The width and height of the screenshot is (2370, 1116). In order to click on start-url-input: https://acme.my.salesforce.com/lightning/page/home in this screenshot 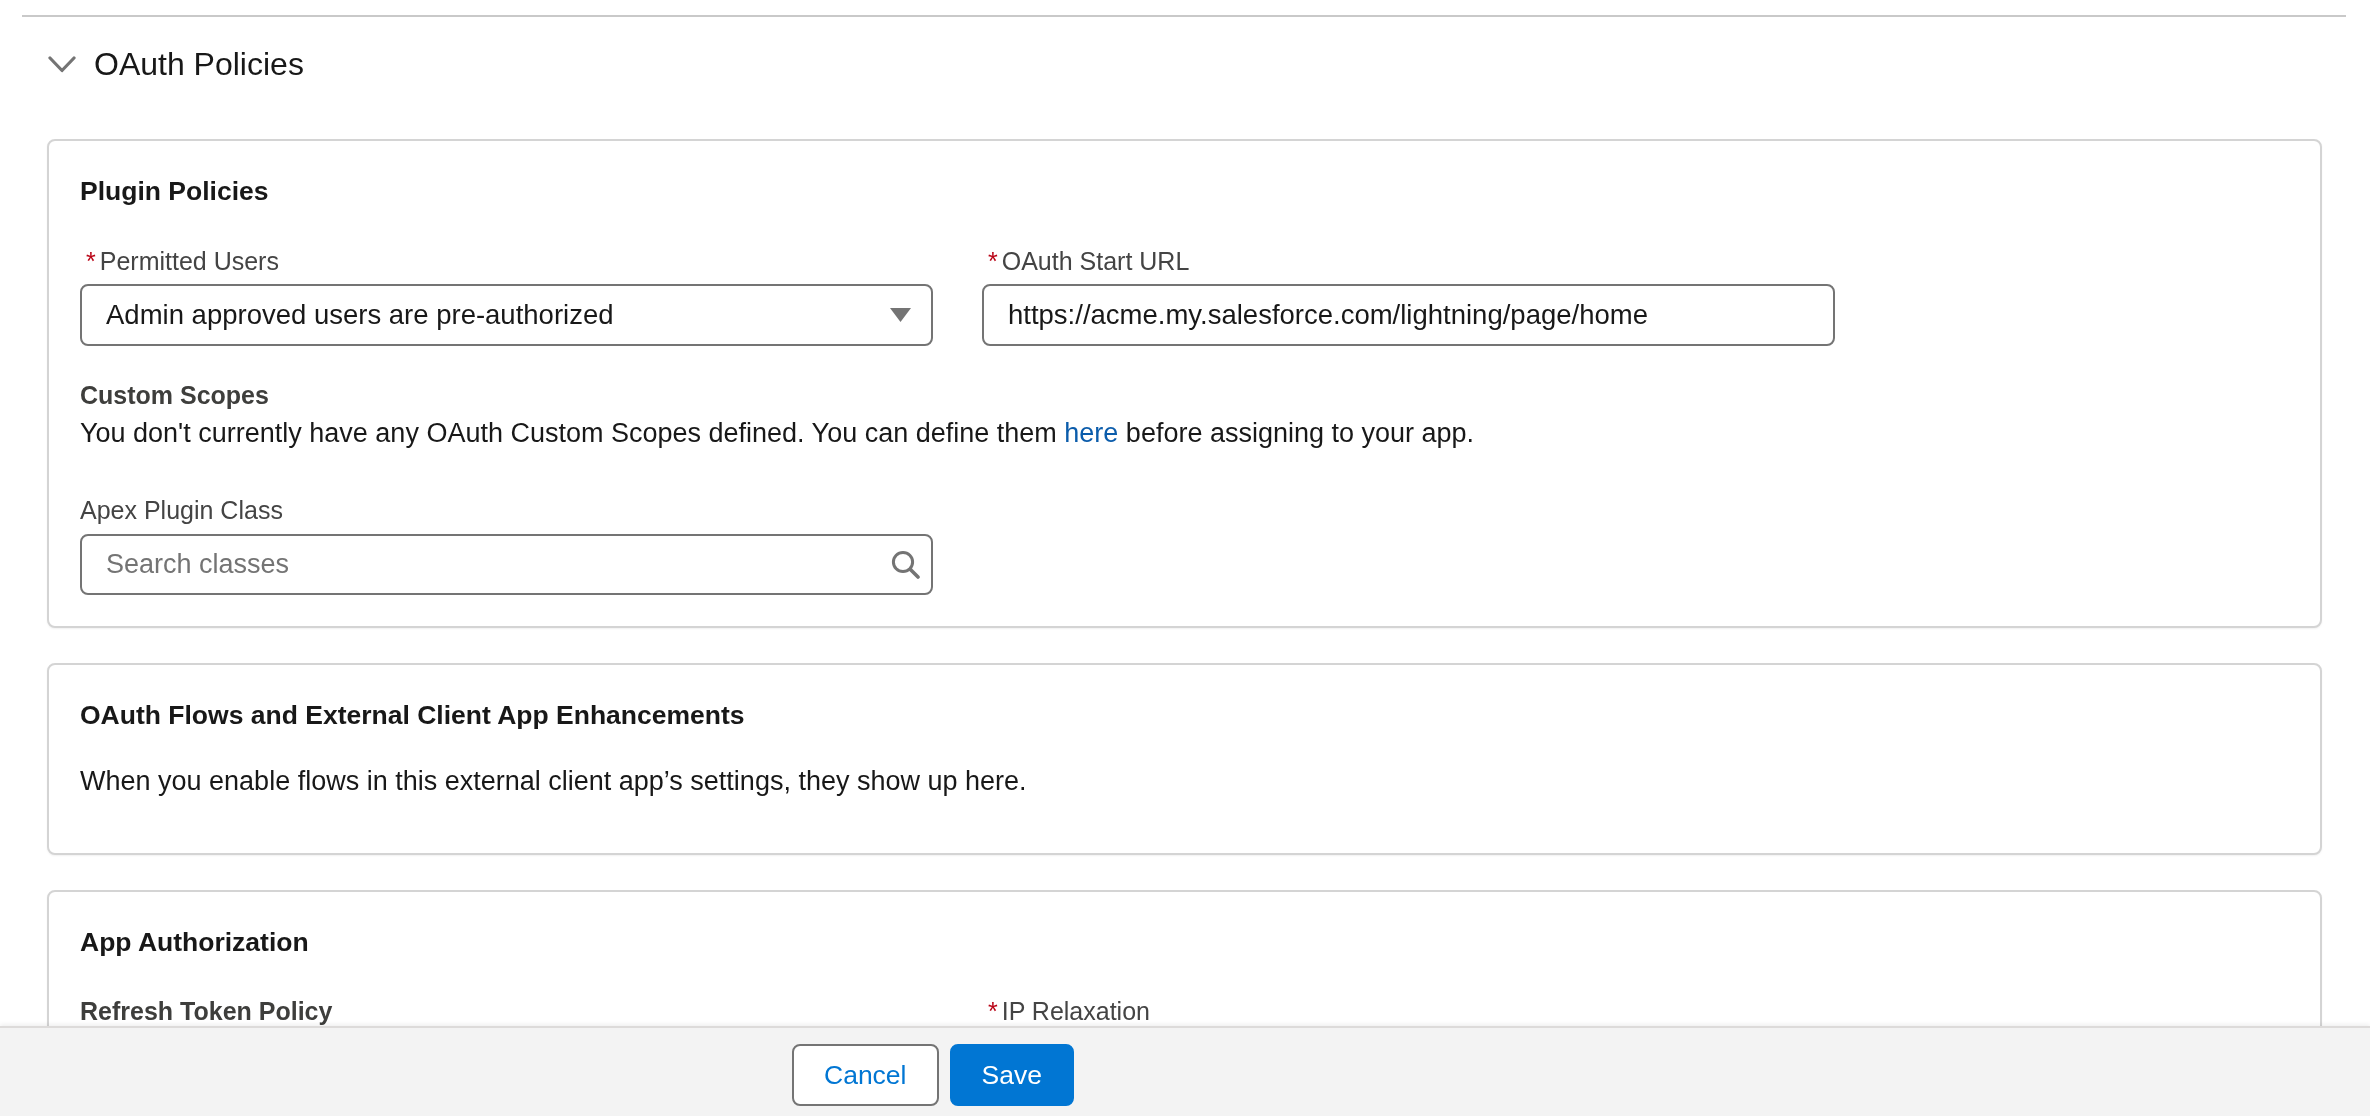, I will do `click(1408, 315)`.